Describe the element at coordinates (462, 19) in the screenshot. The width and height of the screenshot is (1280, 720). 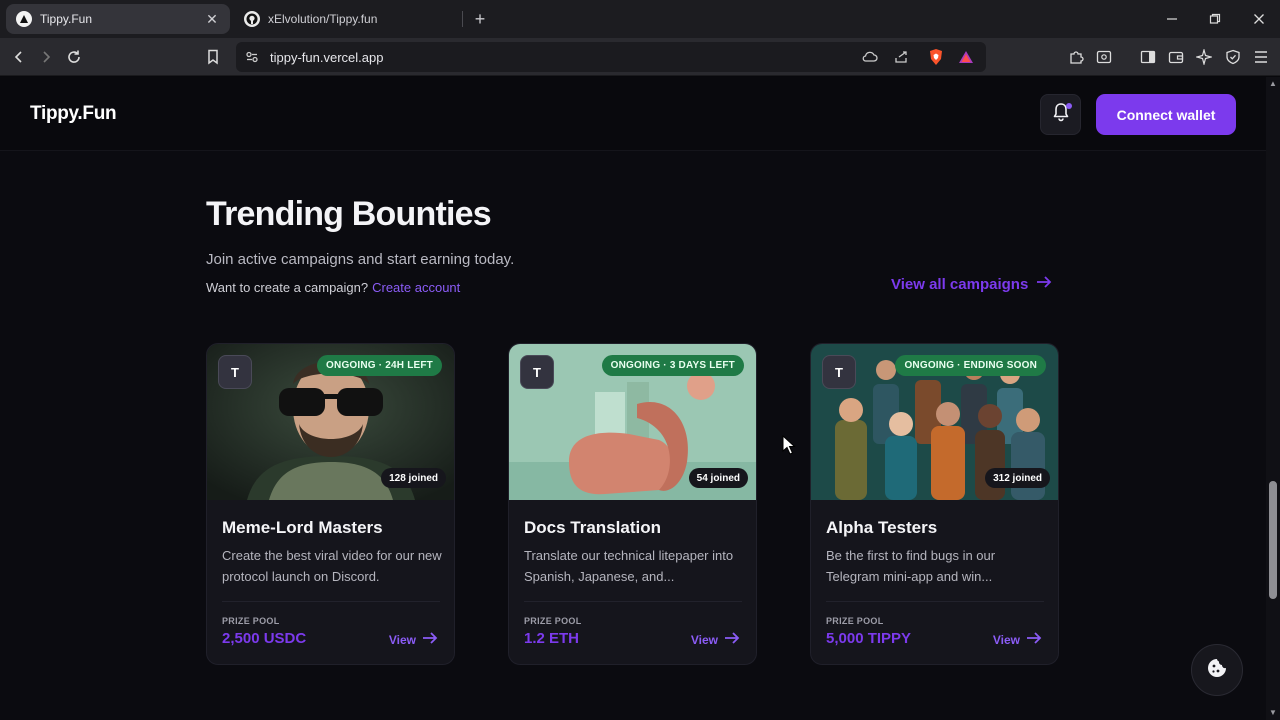
I see `tab-divider` at that location.